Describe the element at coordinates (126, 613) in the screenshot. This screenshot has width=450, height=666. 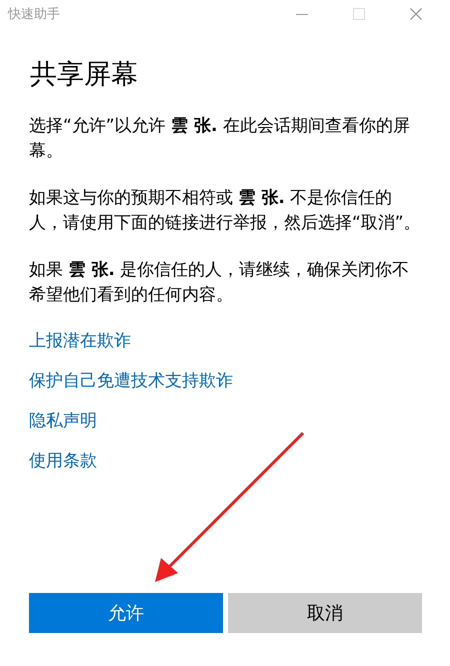
I see `allow-button: 允许` at that location.